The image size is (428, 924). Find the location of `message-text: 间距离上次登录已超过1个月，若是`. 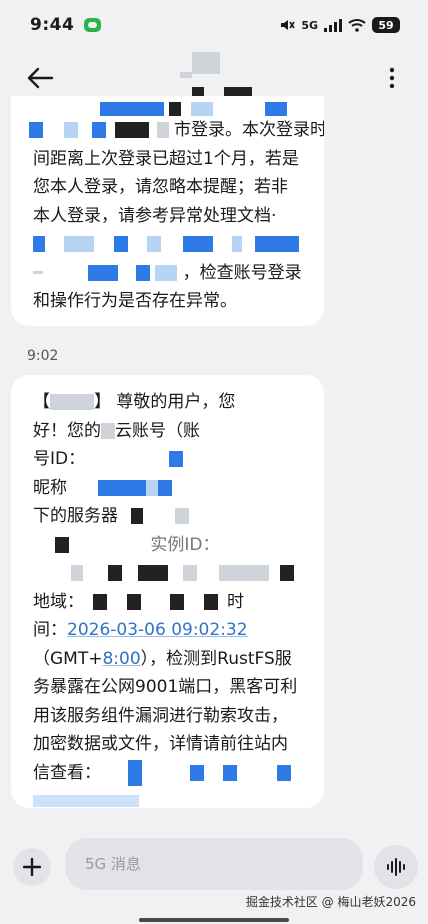

message-text: 间距离上次登录已超过1个月，若是 is located at coordinates (166, 158).